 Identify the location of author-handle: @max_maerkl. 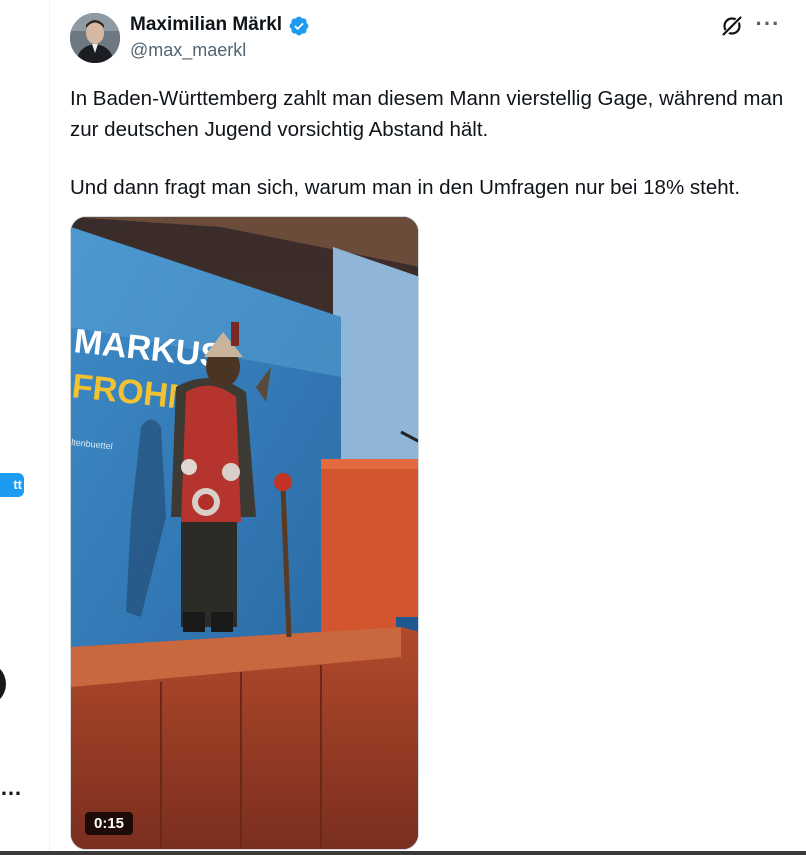
(188, 50).